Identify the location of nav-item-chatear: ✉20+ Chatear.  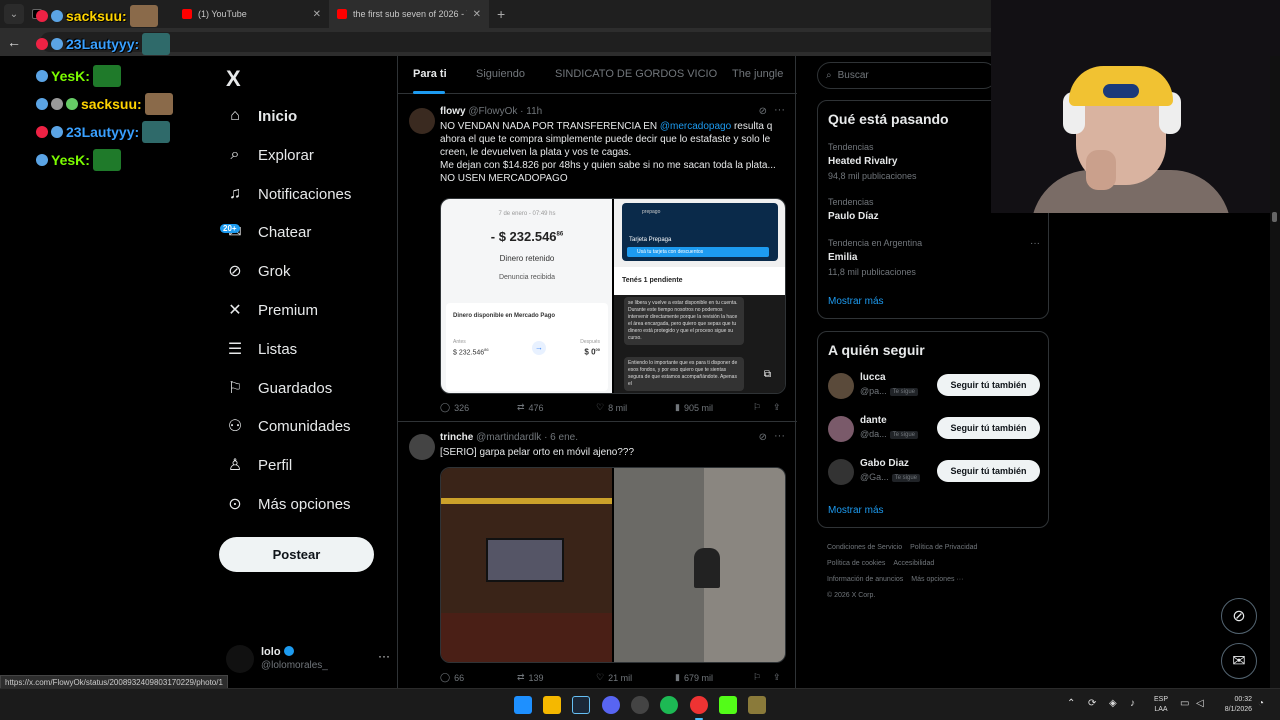
(265, 232).